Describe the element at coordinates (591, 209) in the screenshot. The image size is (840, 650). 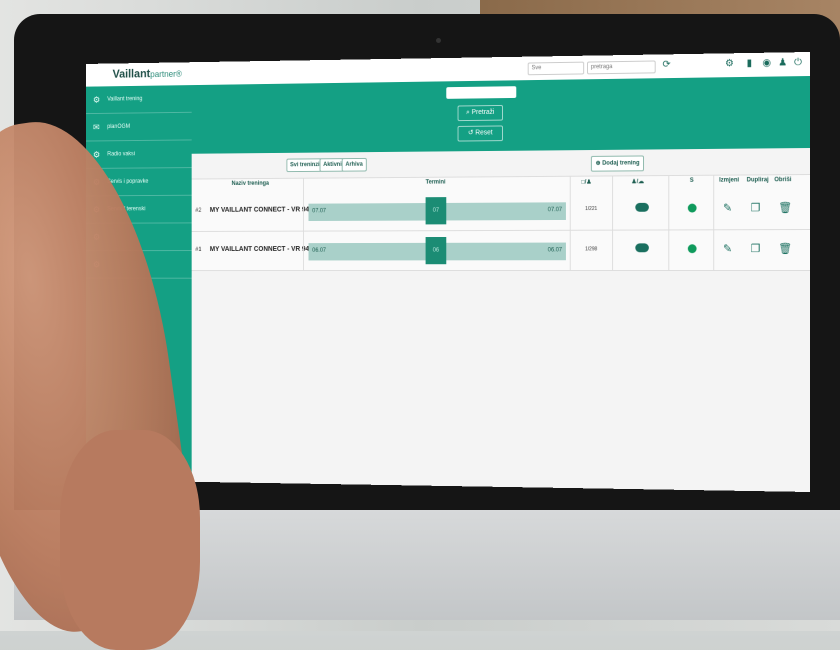
I see `attendee-count: 1/221` at that location.